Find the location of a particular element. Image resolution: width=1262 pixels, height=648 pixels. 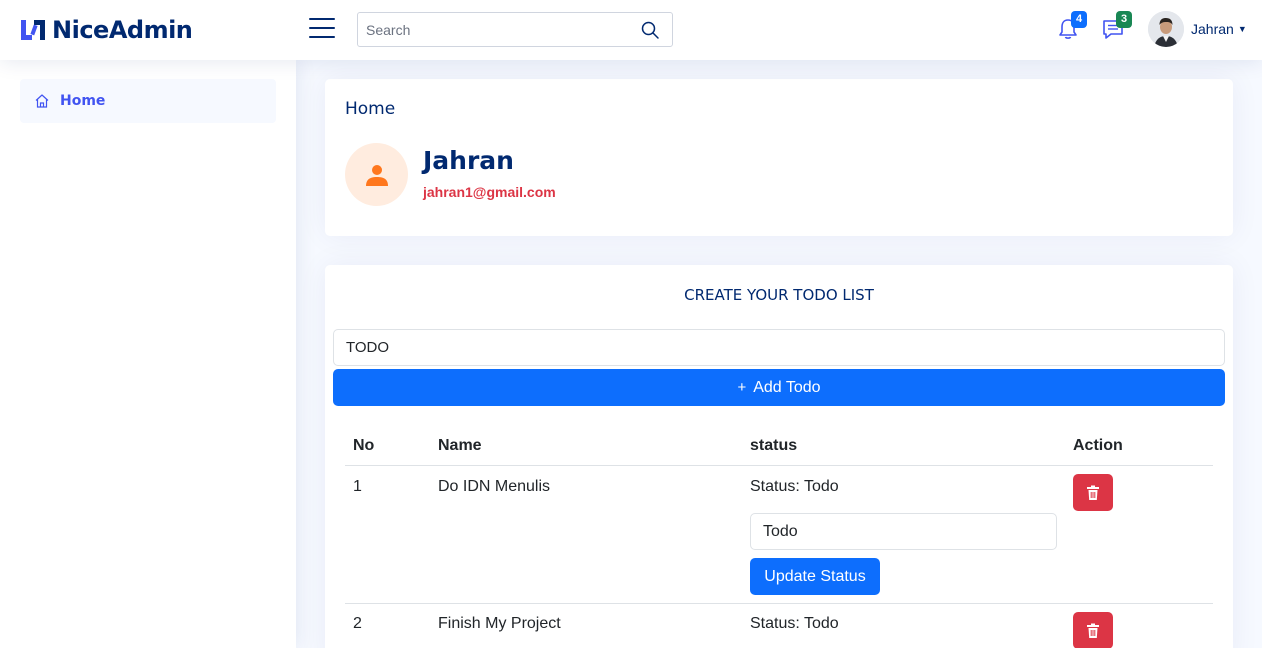

todo-title: CREATE YOUR TODO LIST is located at coordinates (779, 295).